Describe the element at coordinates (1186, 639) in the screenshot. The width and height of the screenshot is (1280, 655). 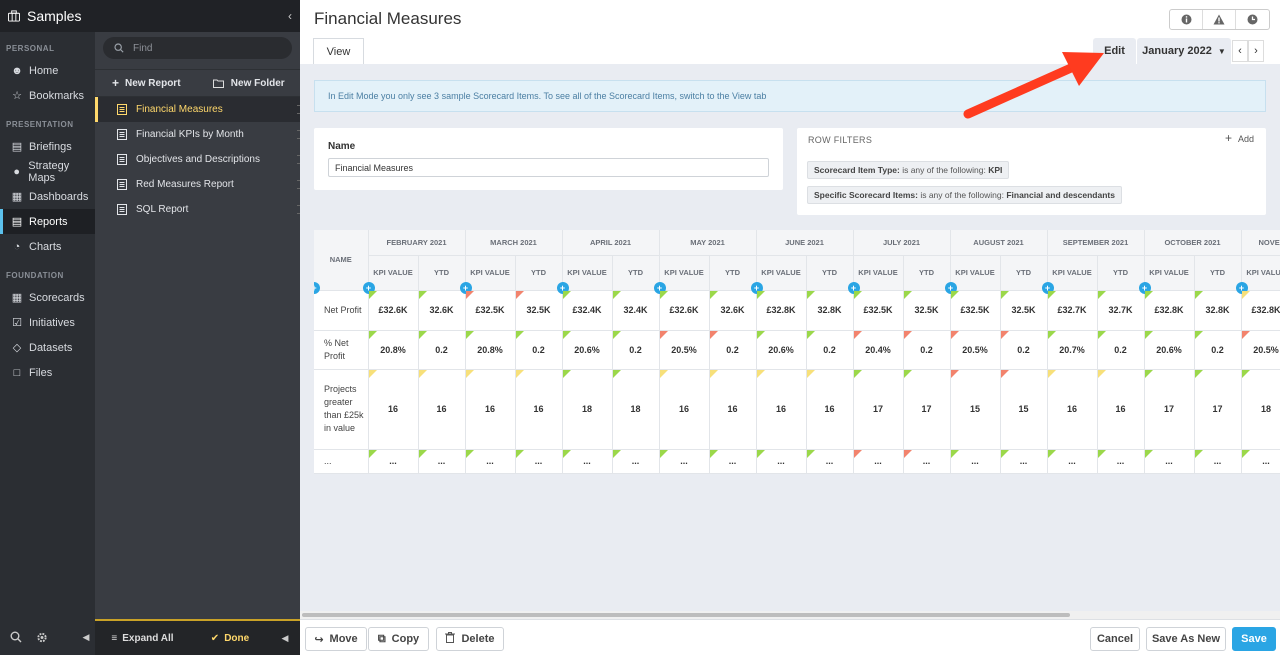
I see `save-as-new-button: Save As New` at that location.